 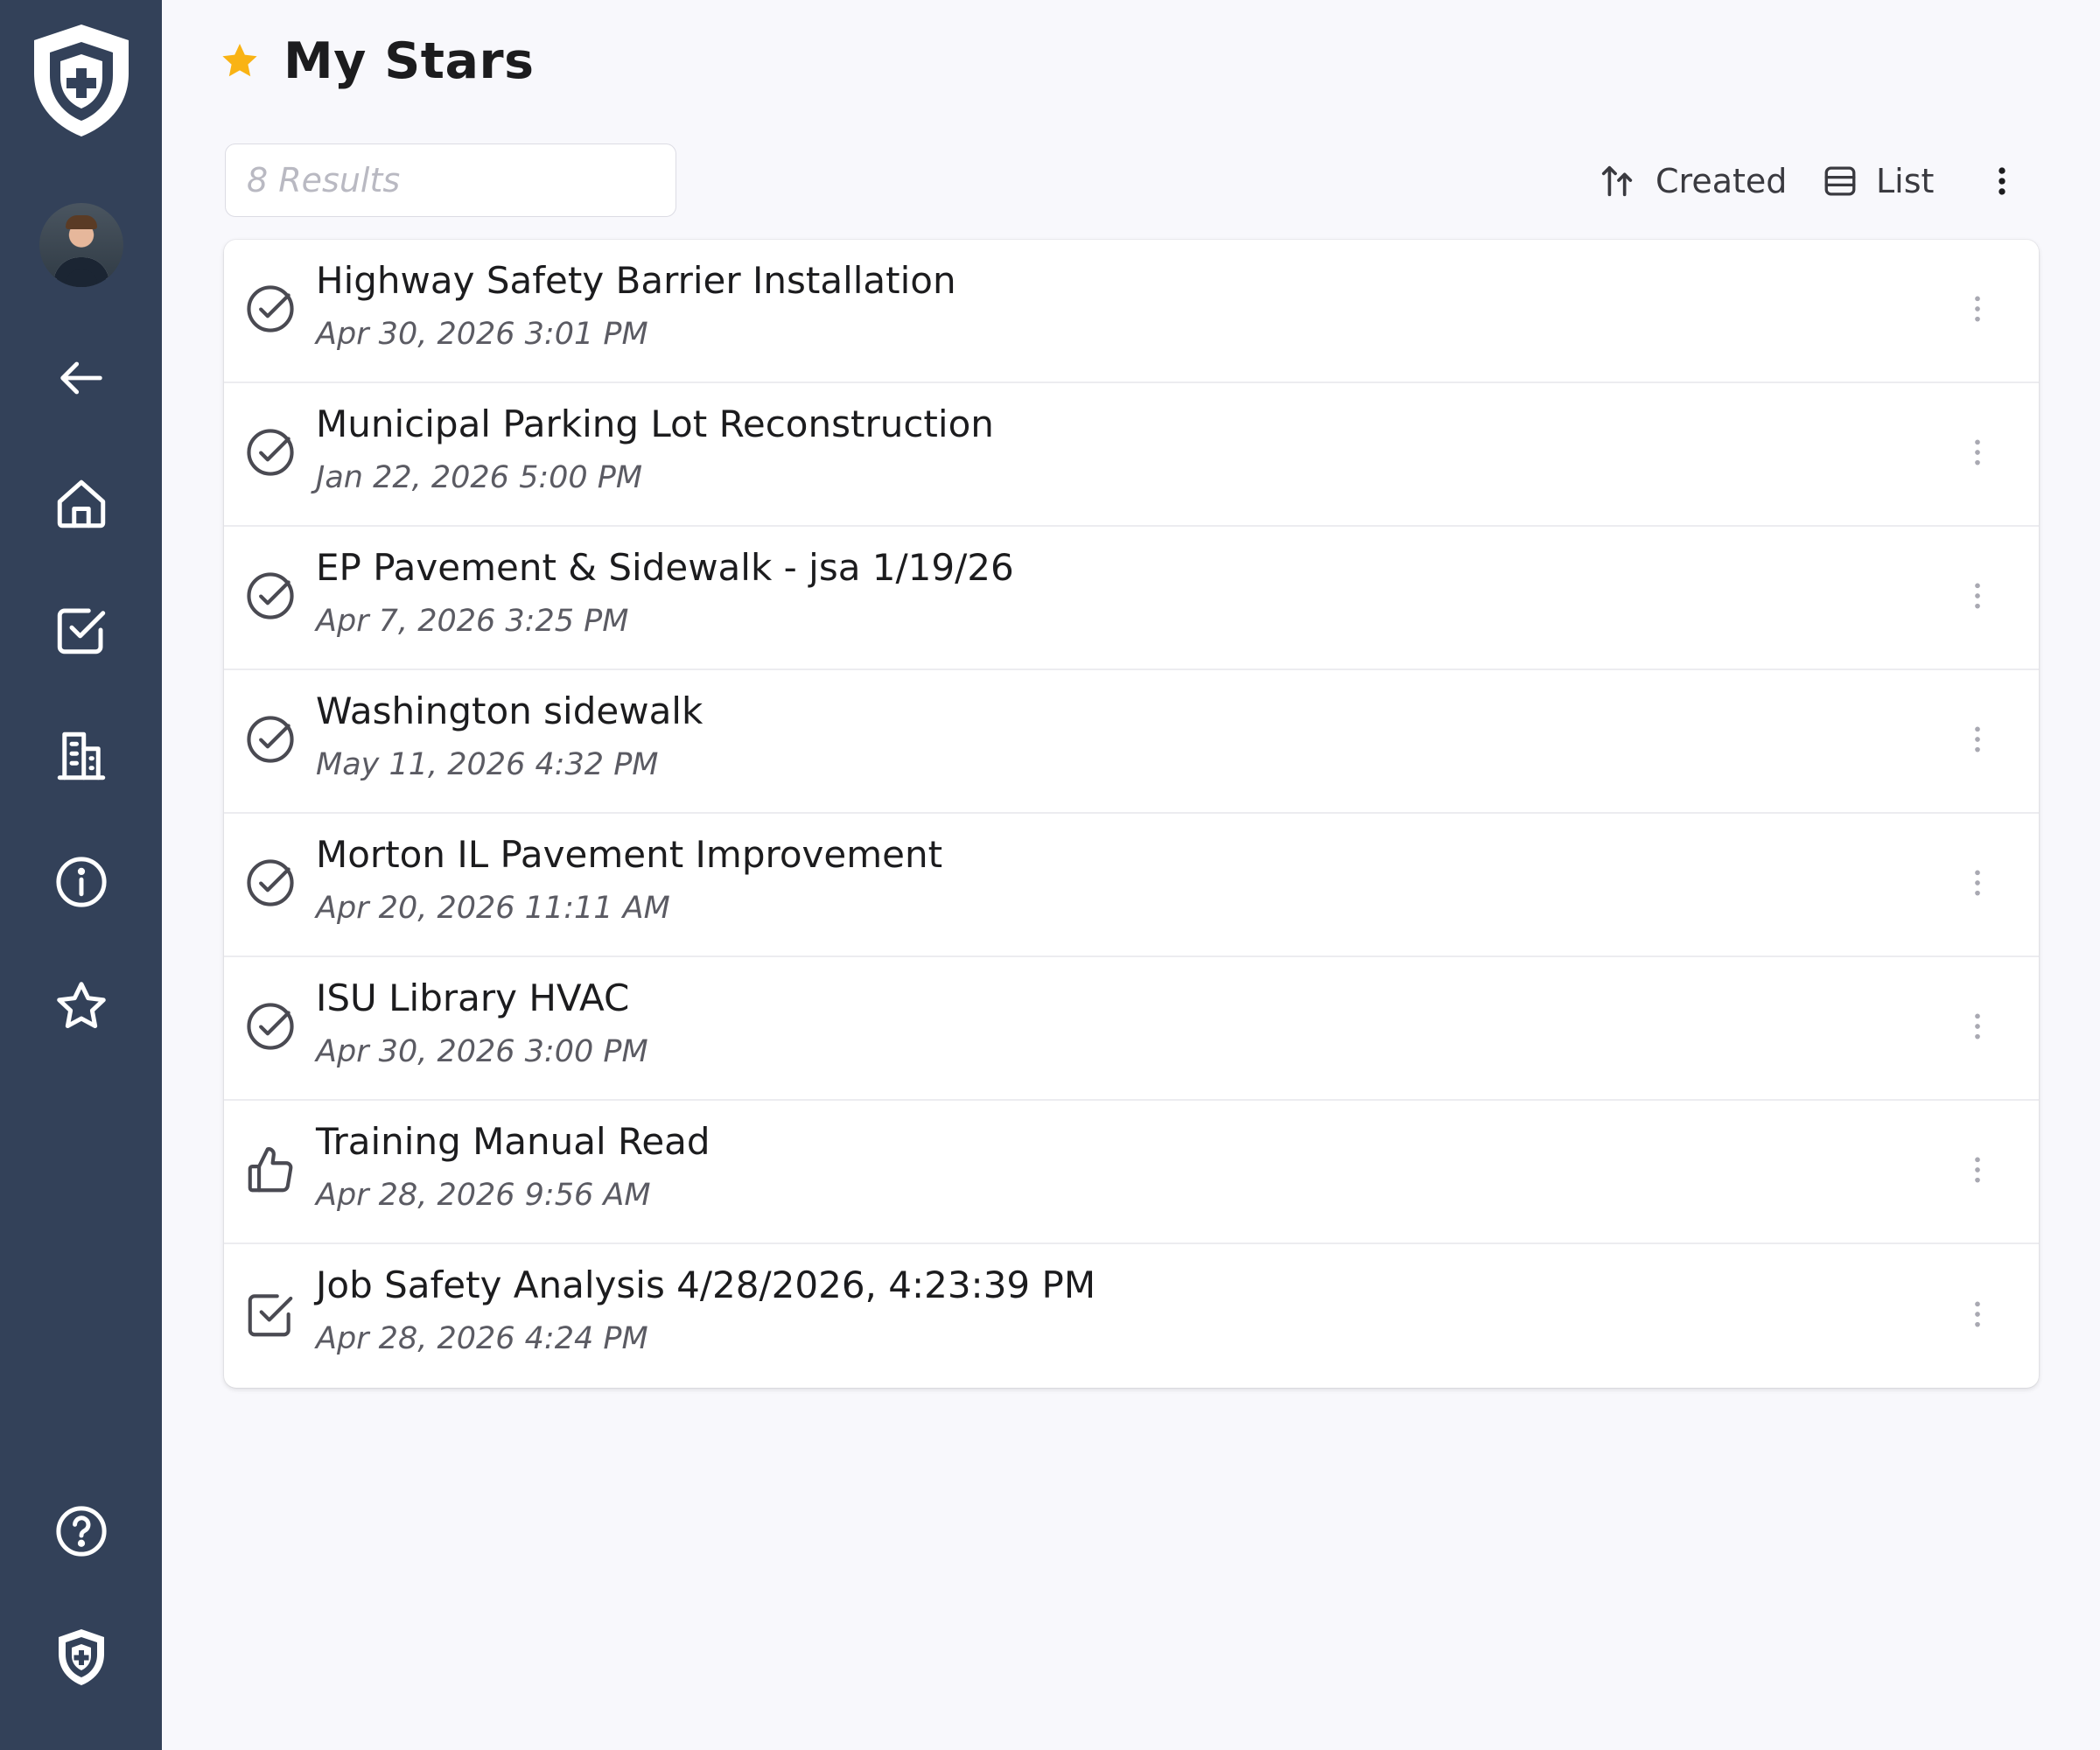 I want to click on user-avatar-button, so click(x=81, y=245).